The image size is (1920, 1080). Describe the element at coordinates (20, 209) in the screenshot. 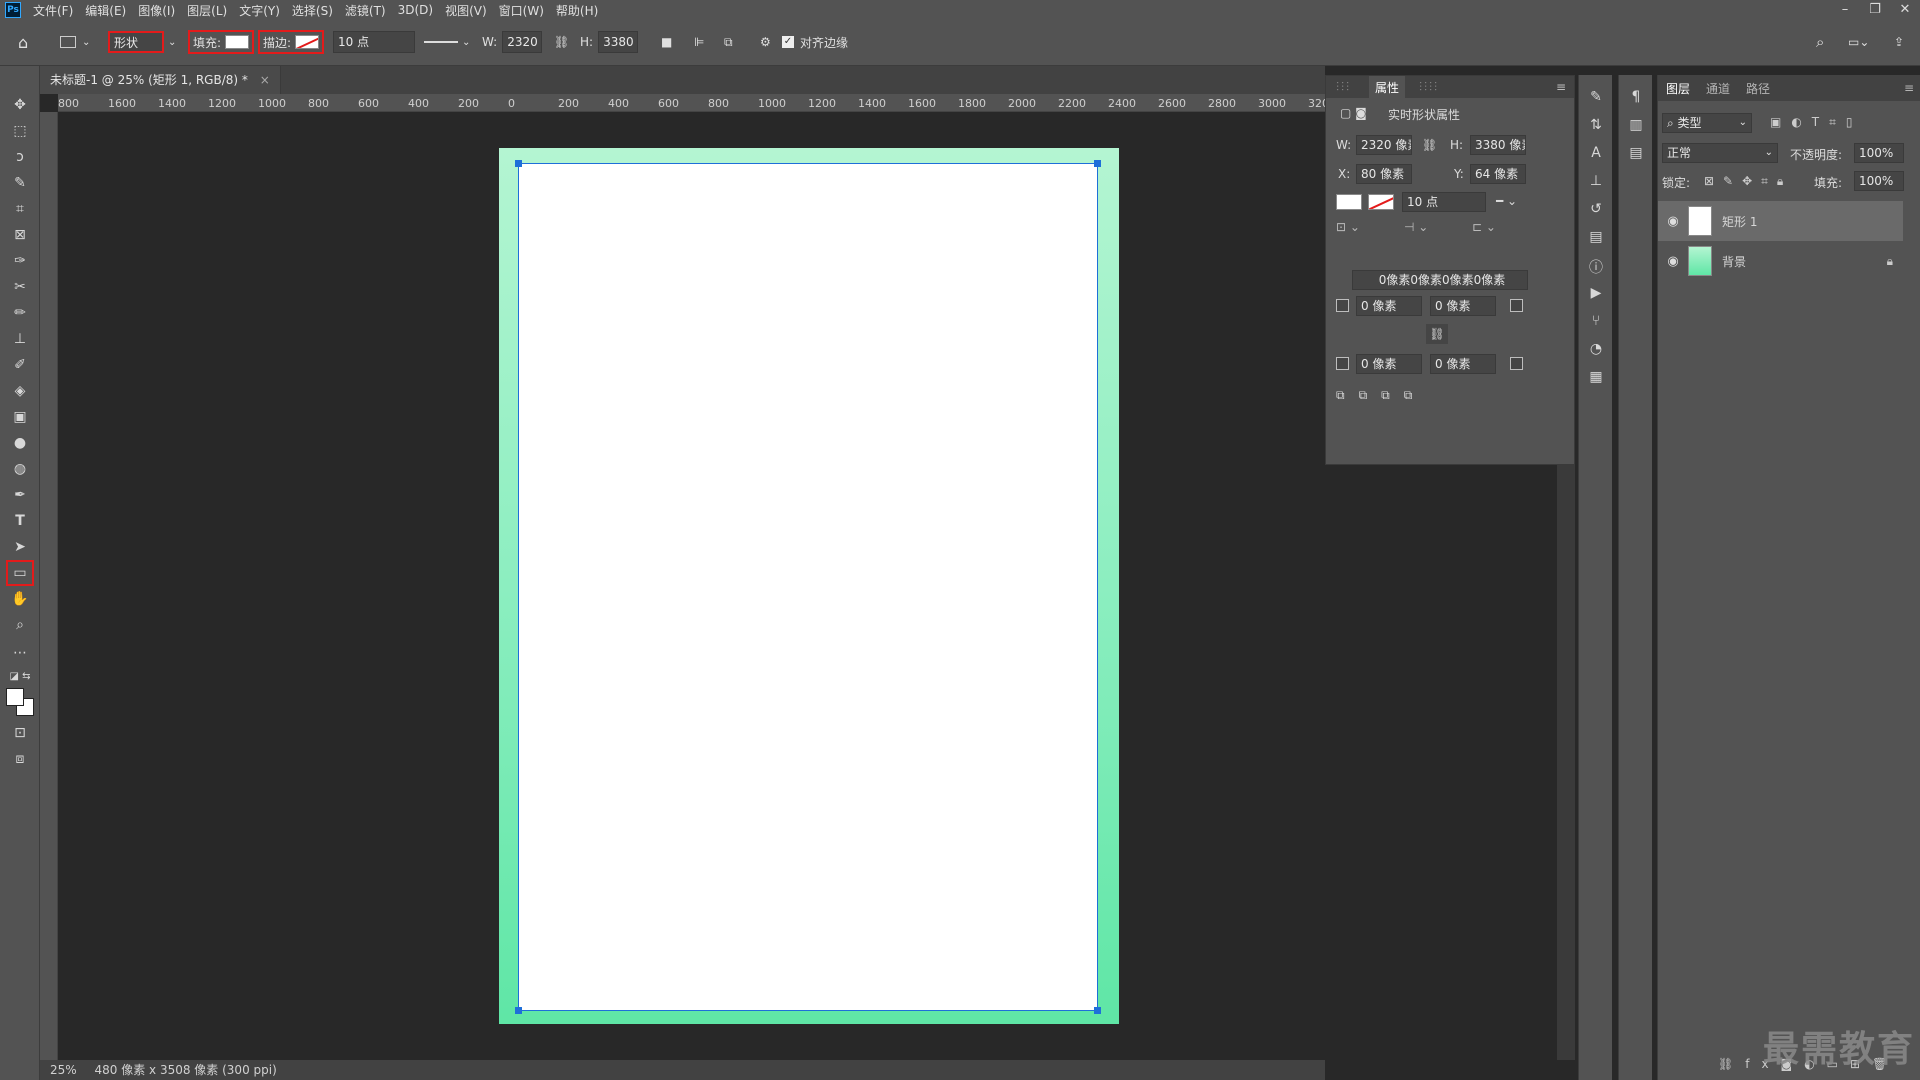

I see `crop-tool-icon: ⌗` at that location.